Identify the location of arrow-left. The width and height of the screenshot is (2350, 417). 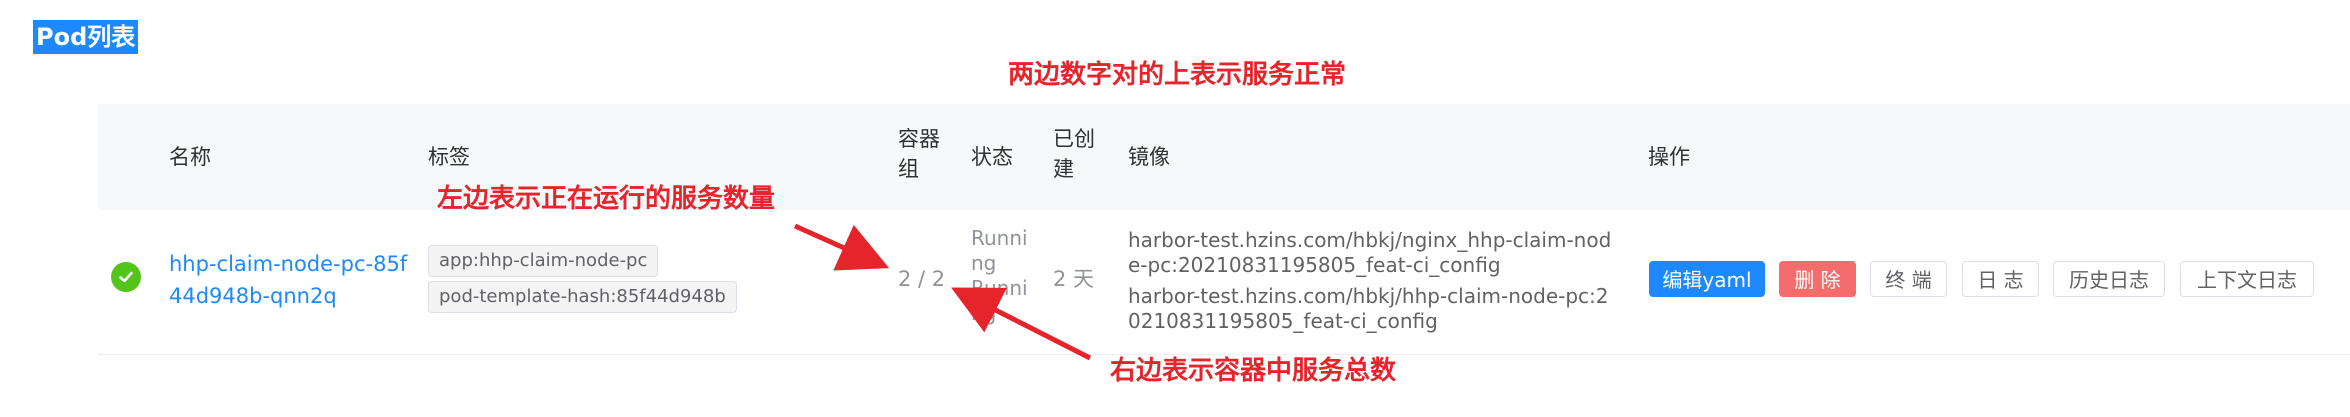
(841, 247).